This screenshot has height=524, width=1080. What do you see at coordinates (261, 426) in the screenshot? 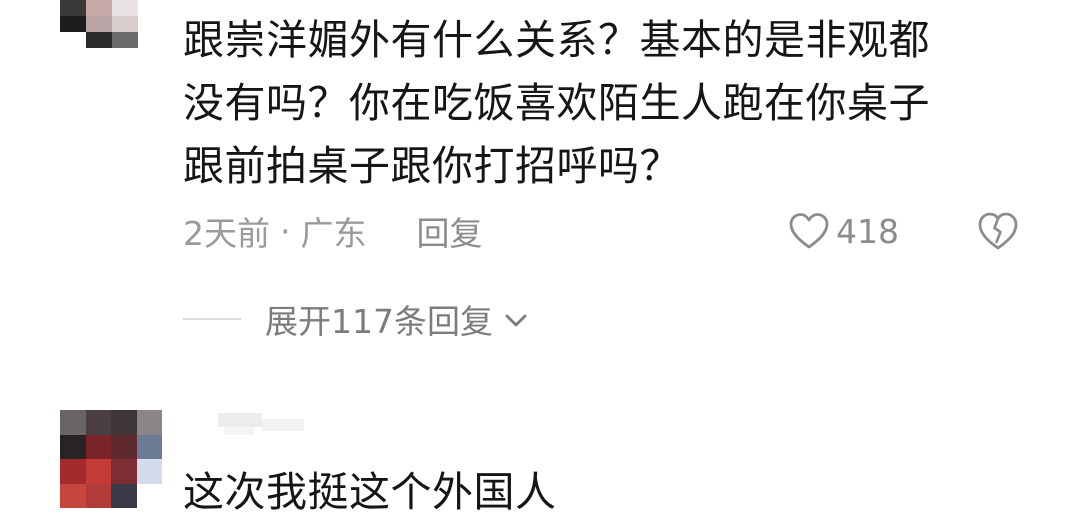
I see `blurred-username` at bounding box center [261, 426].